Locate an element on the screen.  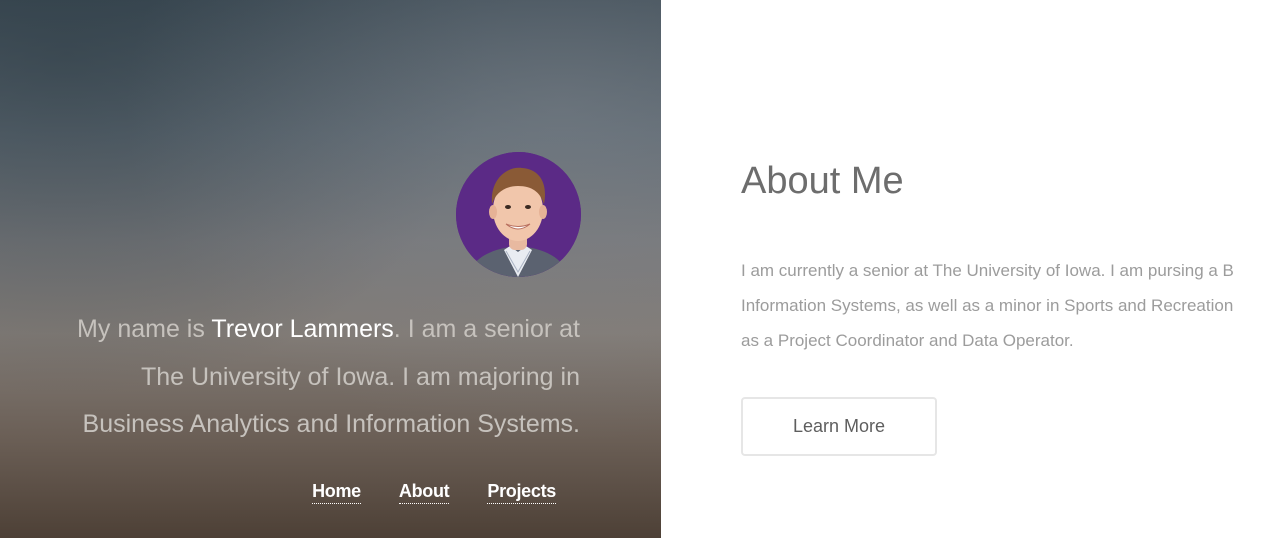
nav-home-link: Home is located at coordinates (336, 492).